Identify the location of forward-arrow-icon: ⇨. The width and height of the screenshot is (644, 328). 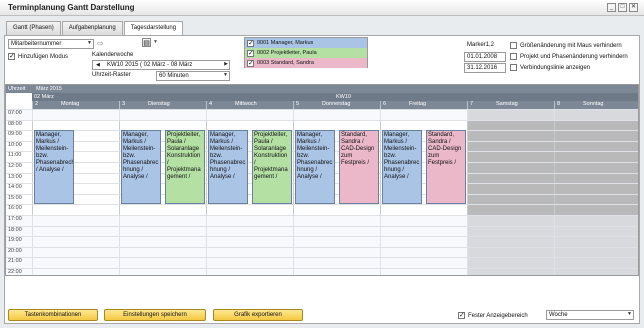
(100, 43).